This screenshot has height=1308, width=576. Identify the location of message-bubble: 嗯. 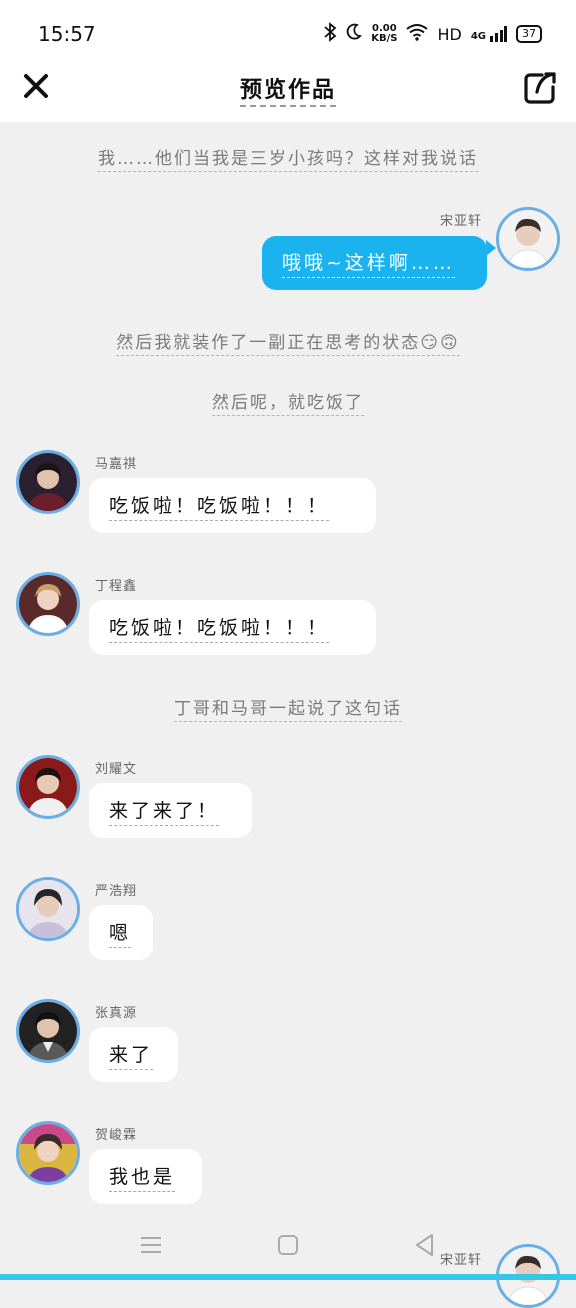
(121, 932).